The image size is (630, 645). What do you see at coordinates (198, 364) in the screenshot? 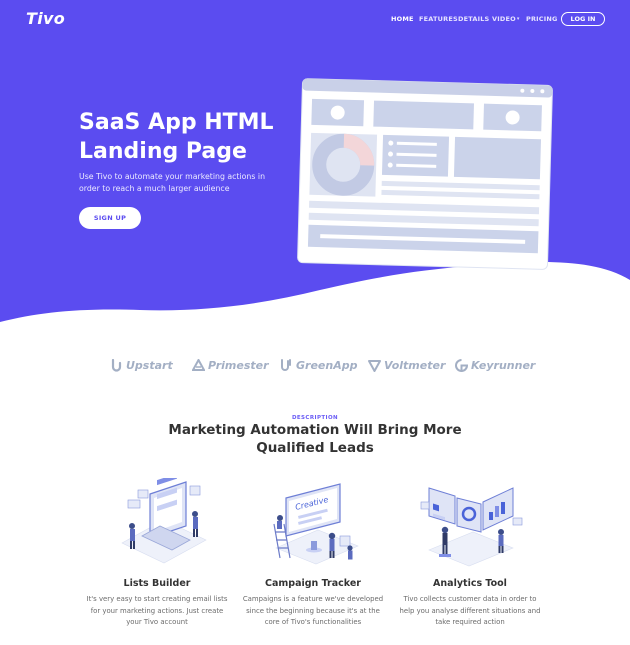
I see `primester-icon` at bounding box center [198, 364].